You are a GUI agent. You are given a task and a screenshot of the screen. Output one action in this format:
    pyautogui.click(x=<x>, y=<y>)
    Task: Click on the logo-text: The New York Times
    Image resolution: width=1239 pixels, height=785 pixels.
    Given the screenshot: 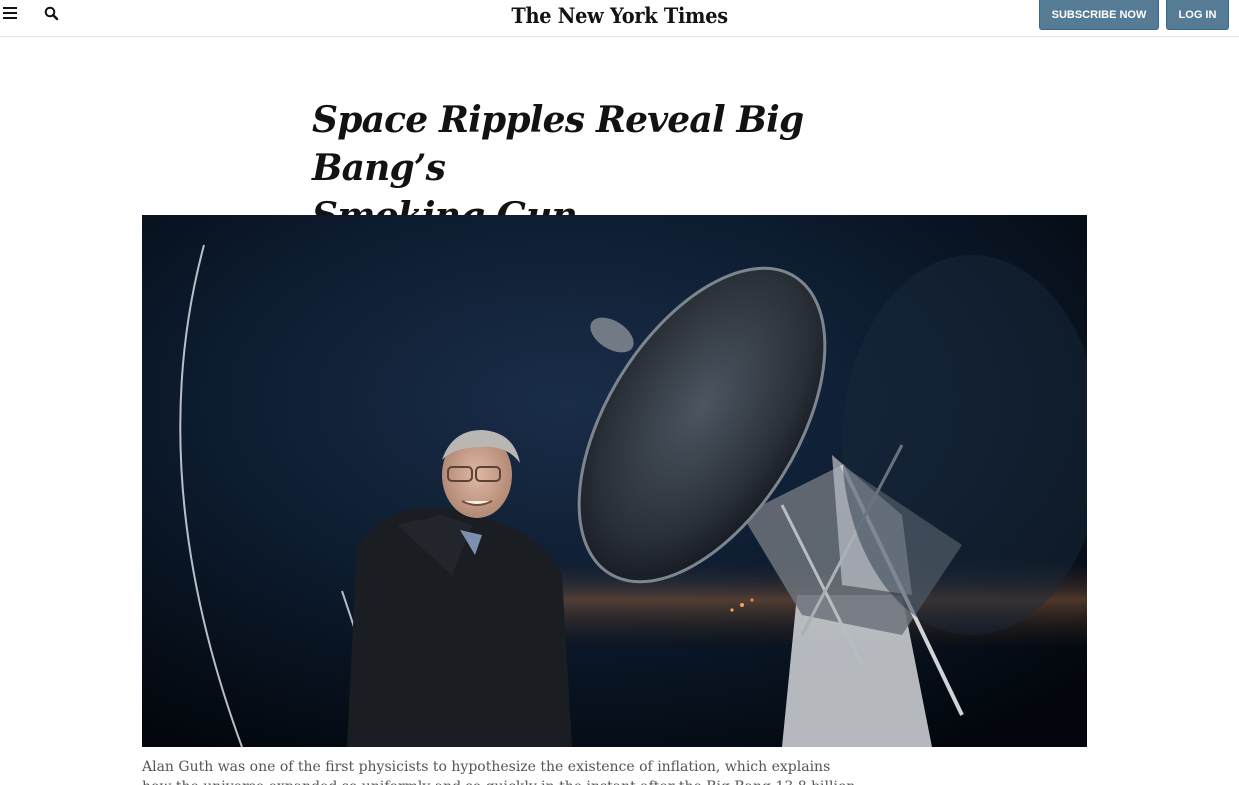 What is the action you would take?
    pyautogui.click(x=619, y=16)
    